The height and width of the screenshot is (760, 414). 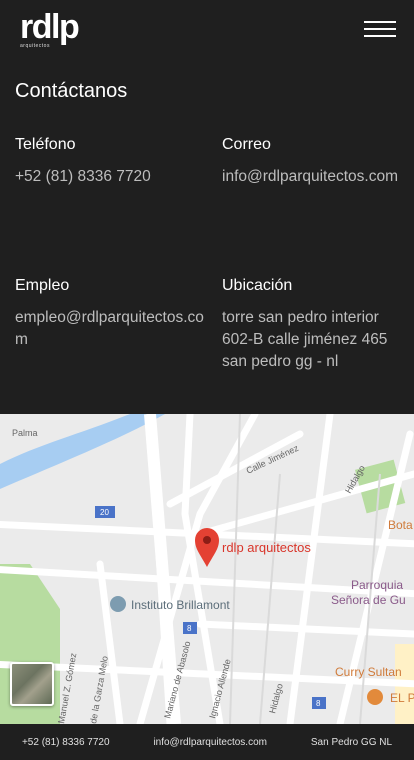 I want to click on place-bota: Bota, so click(x=400, y=525).